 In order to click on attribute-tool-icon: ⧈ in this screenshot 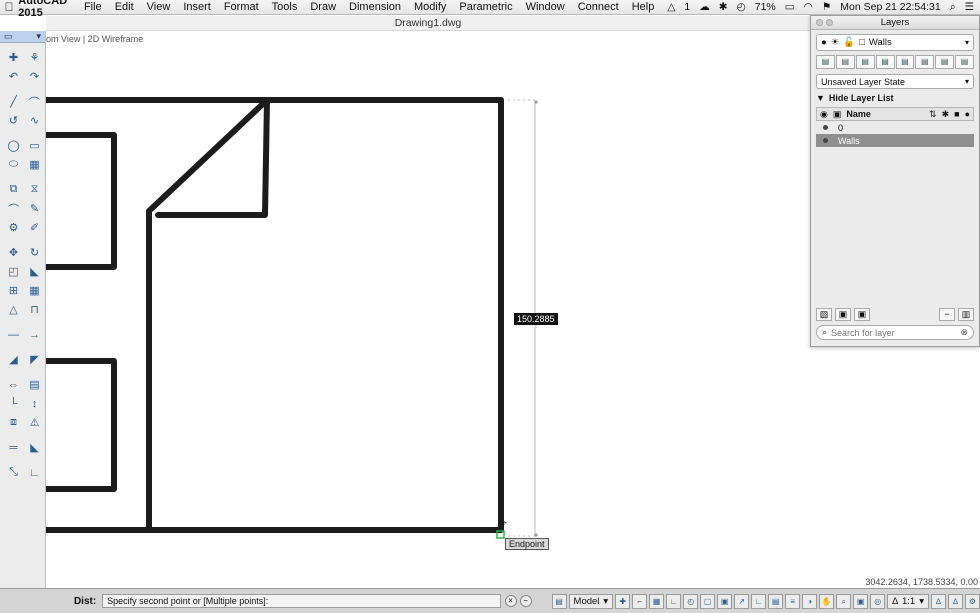, I will do `click(13, 422)`.